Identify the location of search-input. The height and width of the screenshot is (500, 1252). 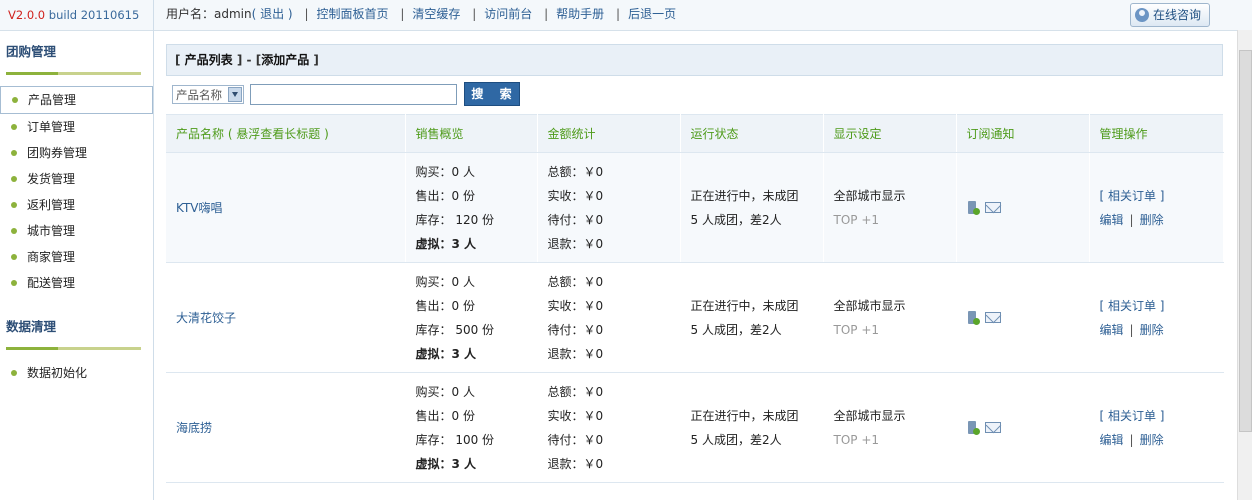
(353, 94).